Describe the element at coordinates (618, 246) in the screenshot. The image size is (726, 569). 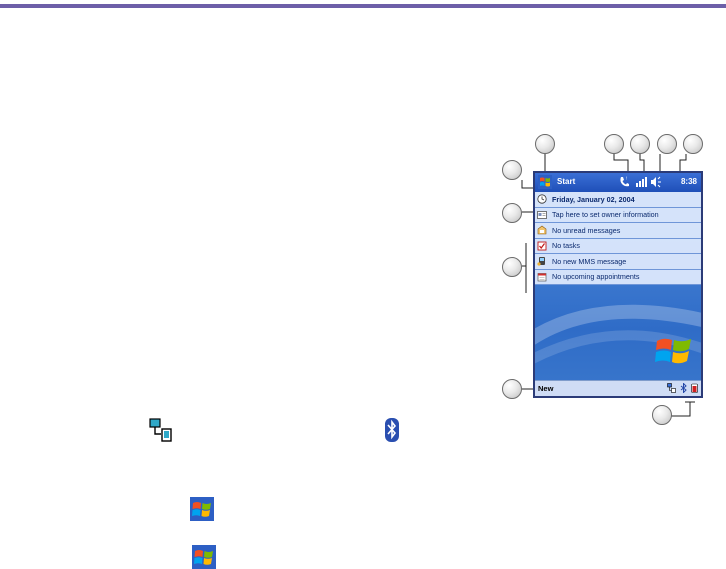
I see `today-item-tasks: No tasks` at that location.